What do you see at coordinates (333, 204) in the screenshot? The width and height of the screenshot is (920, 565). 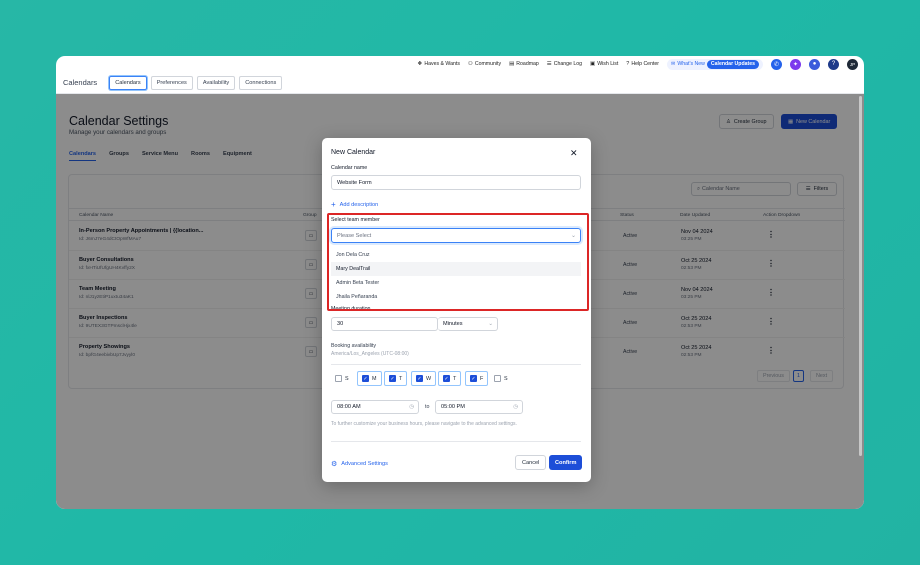 I see `plus-icon: +` at bounding box center [333, 204].